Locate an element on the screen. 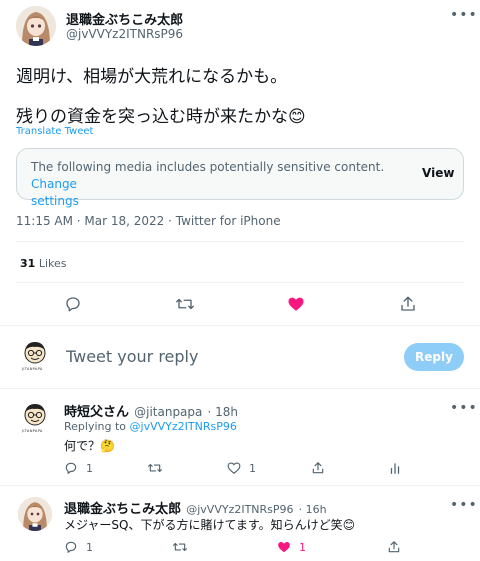 This screenshot has height=561, width=480. author-handle: @jvVVYz2ITNRsP96 is located at coordinates (124, 34).